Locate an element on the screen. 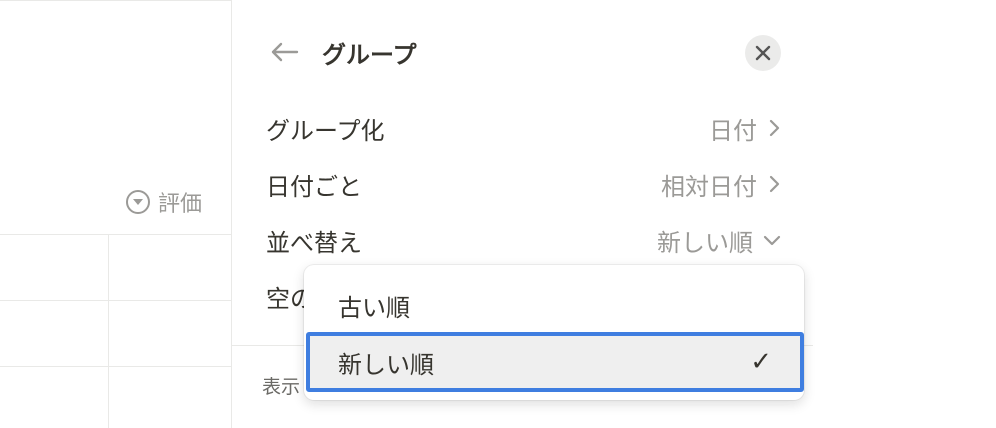 Image resolution: width=996 pixels, height=428 pixels. panel-header: グループ is located at coordinates (526, 52).